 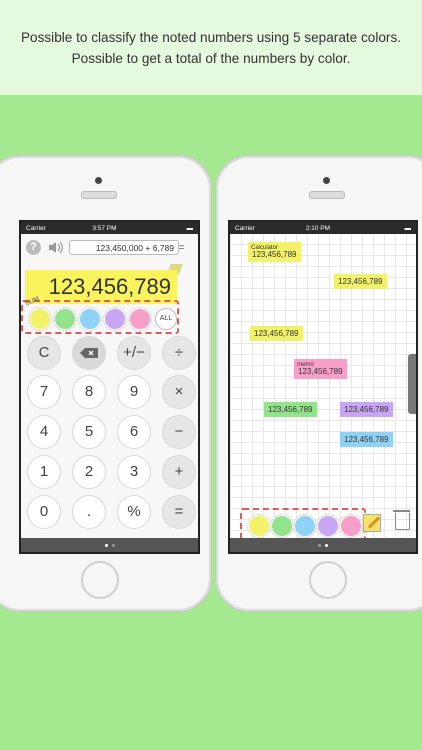 I want to click on clear-button: C, so click(x=44, y=353).